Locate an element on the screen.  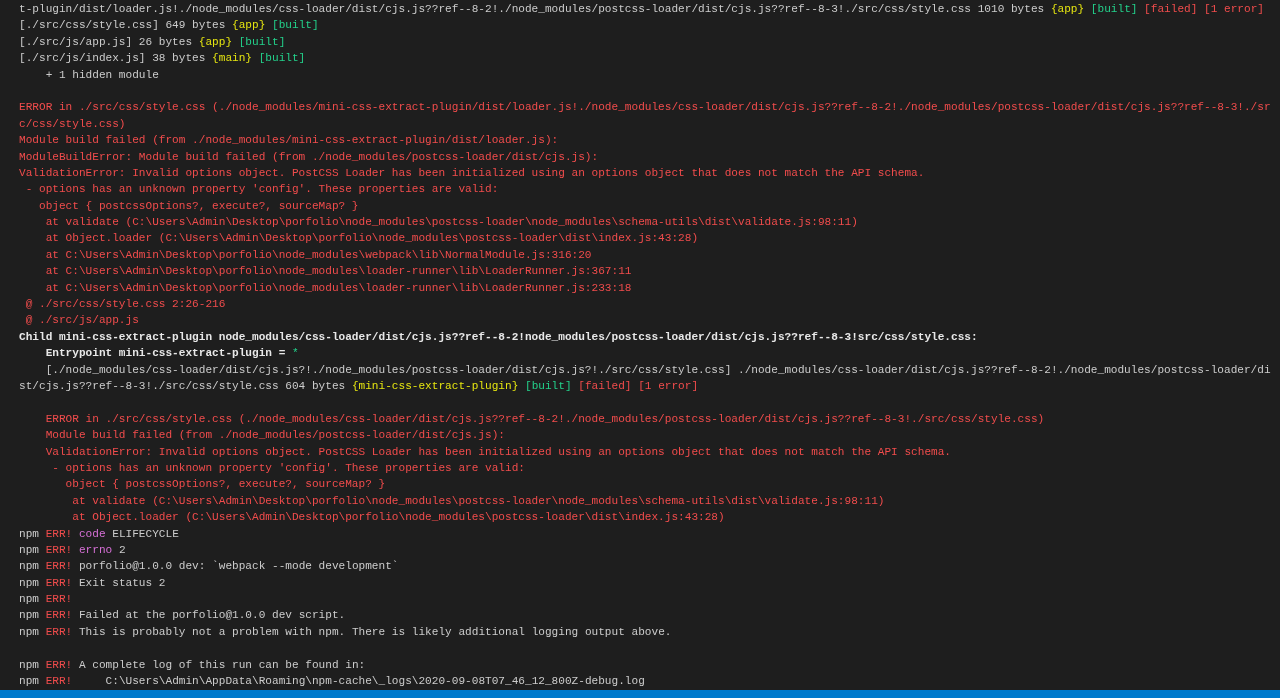
log-text: [./src/js/app.js] 26 bytes is located at coordinates (106, 42).